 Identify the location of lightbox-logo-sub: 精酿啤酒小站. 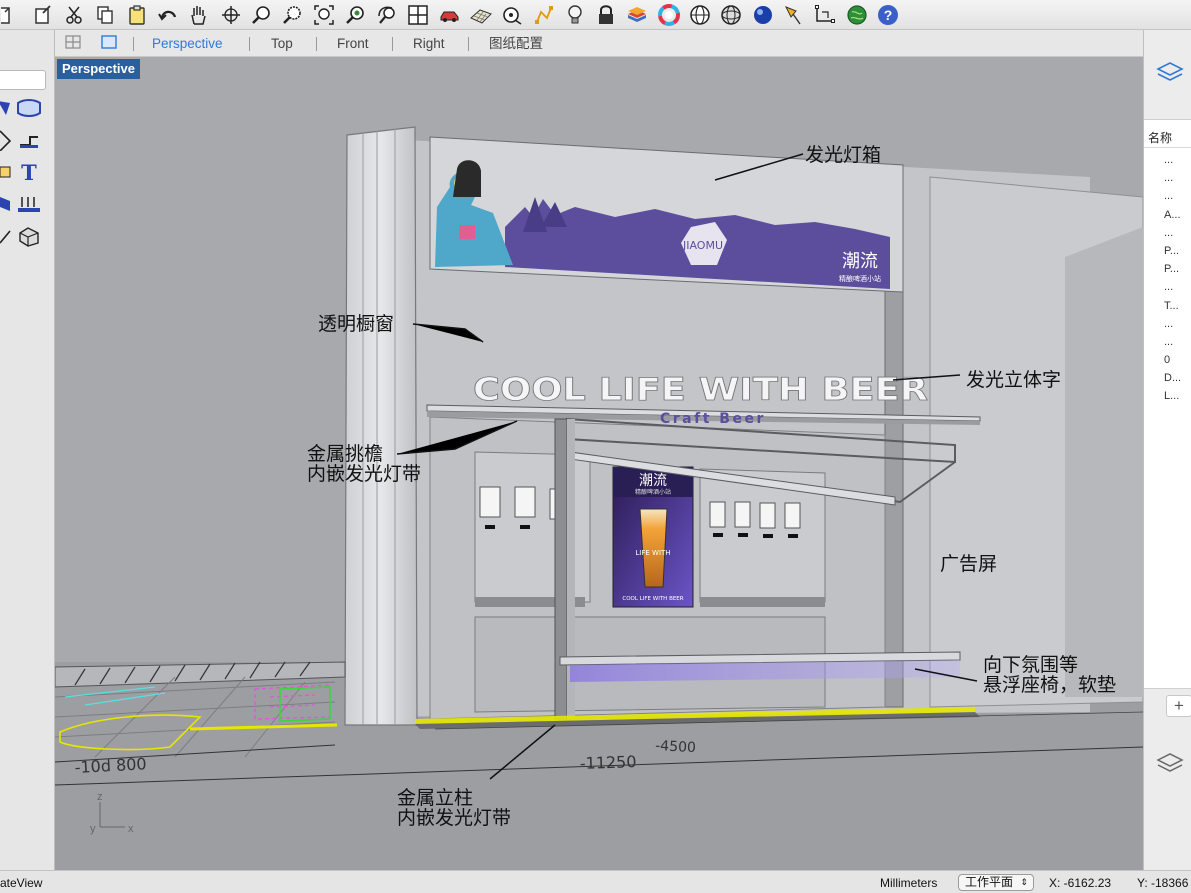
(860, 278).